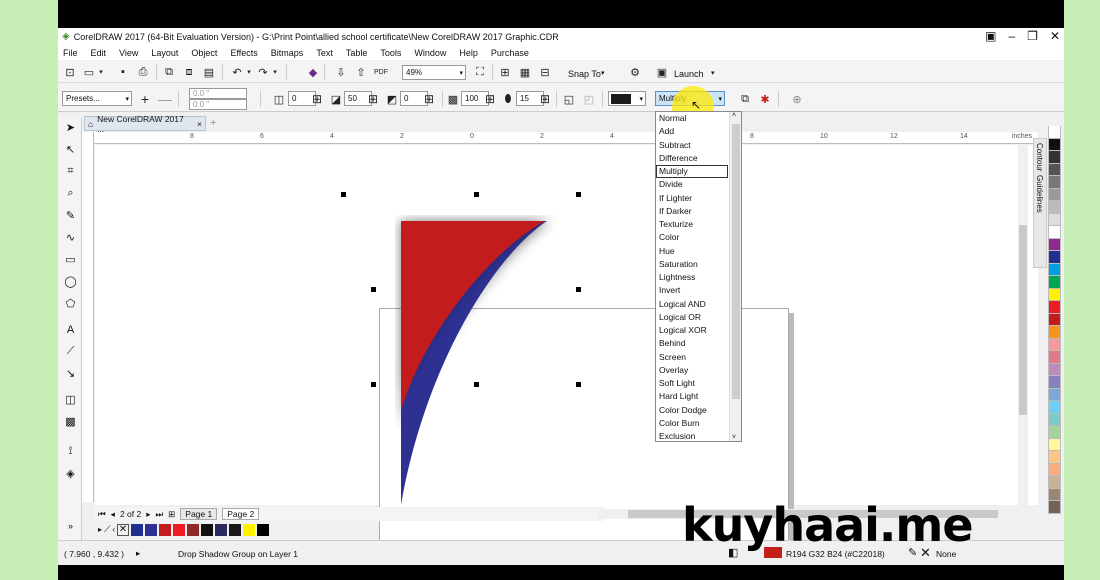 This screenshot has width=1100, height=580. I want to click on selection-handle-w, so click(373, 289).